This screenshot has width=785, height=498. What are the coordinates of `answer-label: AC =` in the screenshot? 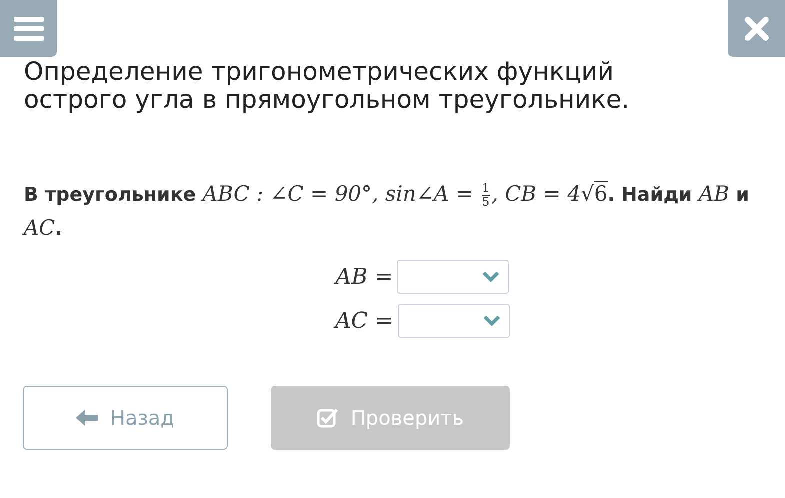 It's located at (364, 321).